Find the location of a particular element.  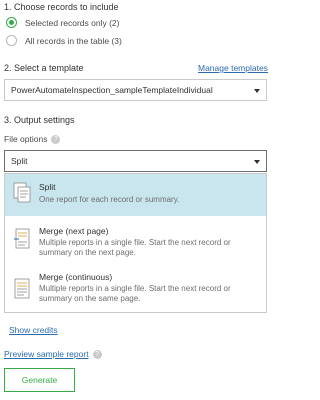

preview-sample-report-link: Preview sample report is located at coordinates (46, 354).